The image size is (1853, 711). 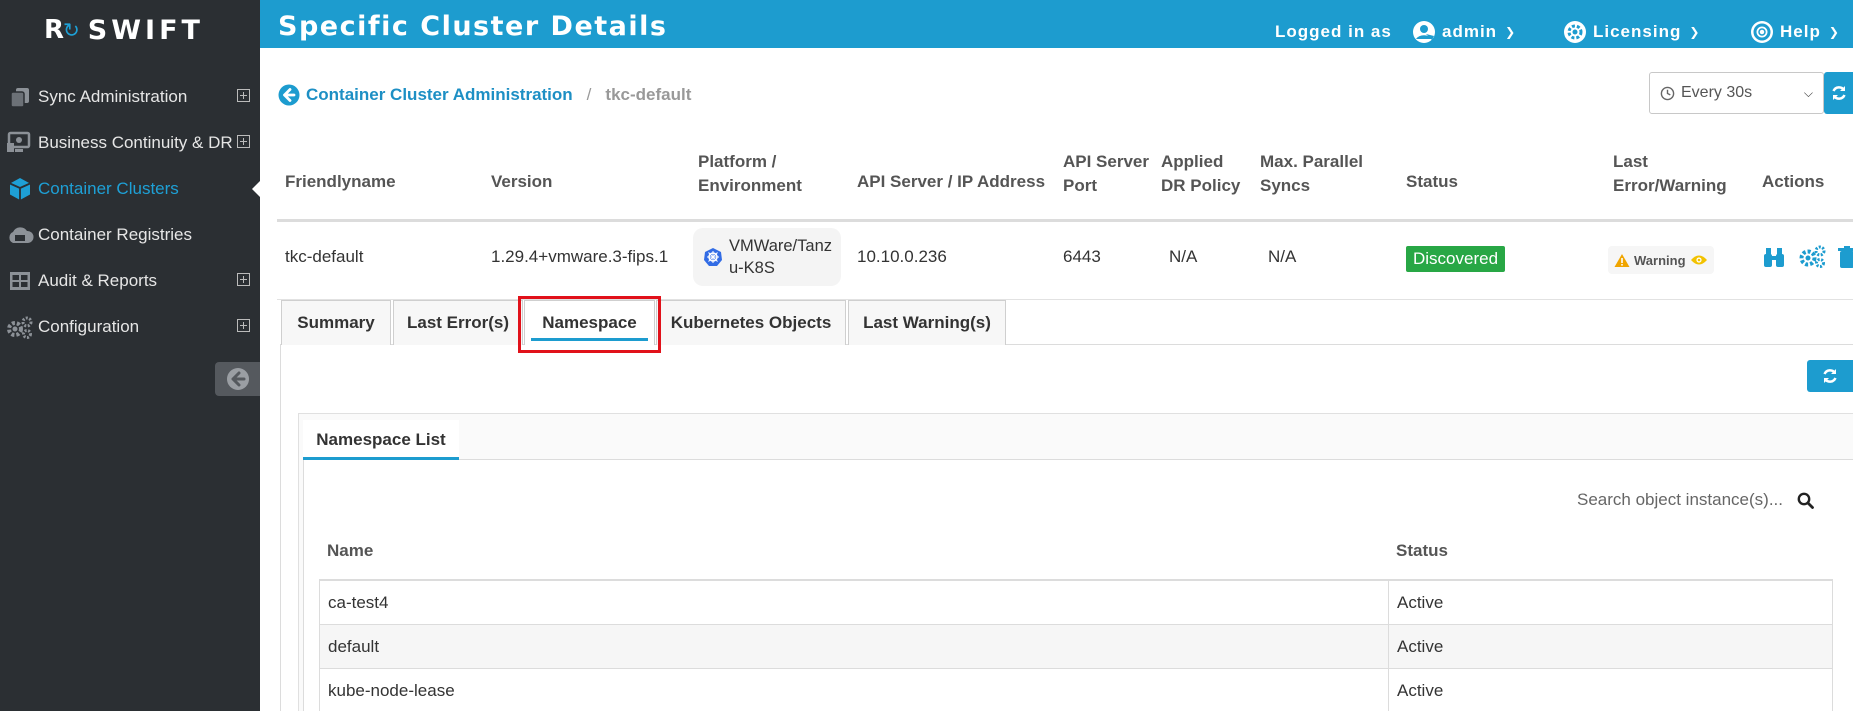 What do you see at coordinates (1432, 181) in the screenshot?
I see `col-header-status: Status` at bounding box center [1432, 181].